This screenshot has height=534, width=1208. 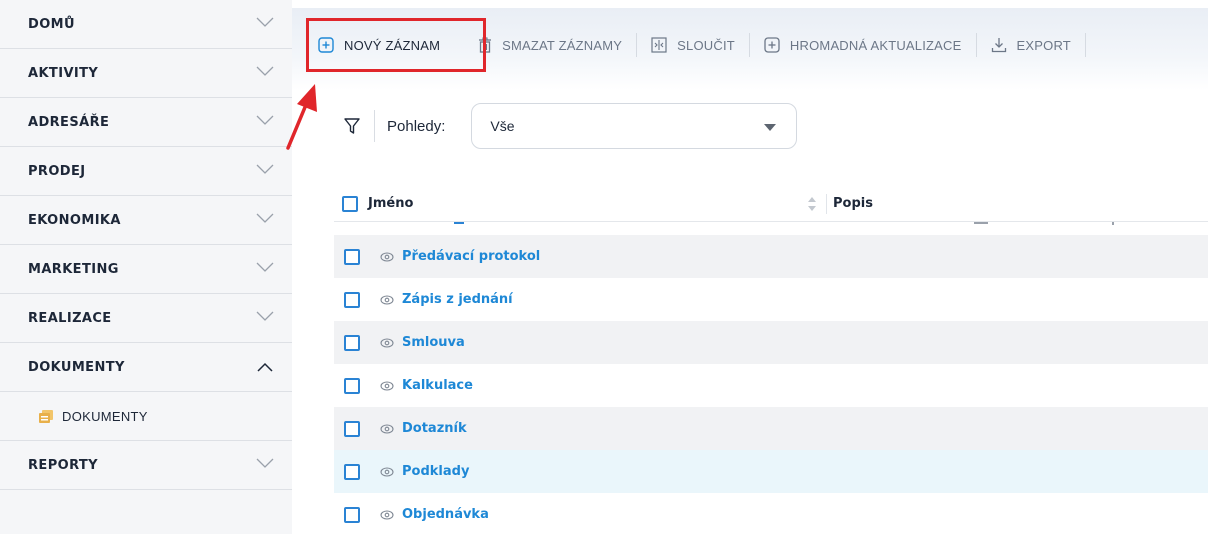 What do you see at coordinates (706, 45) in the screenshot?
I see `merge-label: SLOUČIT` at bounding box center [706, 45].